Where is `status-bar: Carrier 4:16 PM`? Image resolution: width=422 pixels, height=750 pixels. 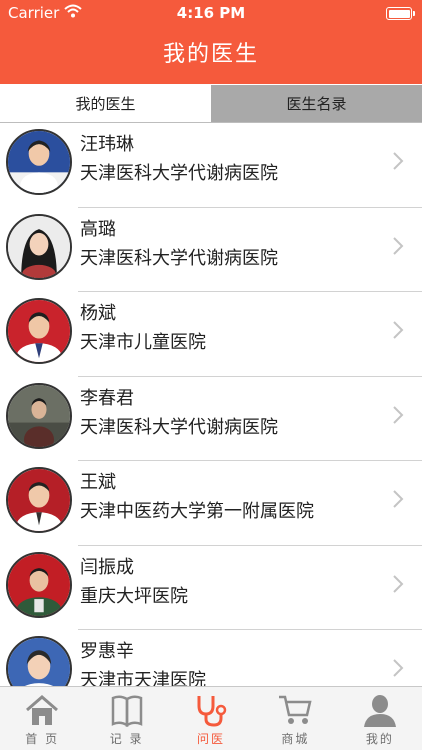
status-bar: Carrier 4:16 PM is located at coordinates (211, 14).